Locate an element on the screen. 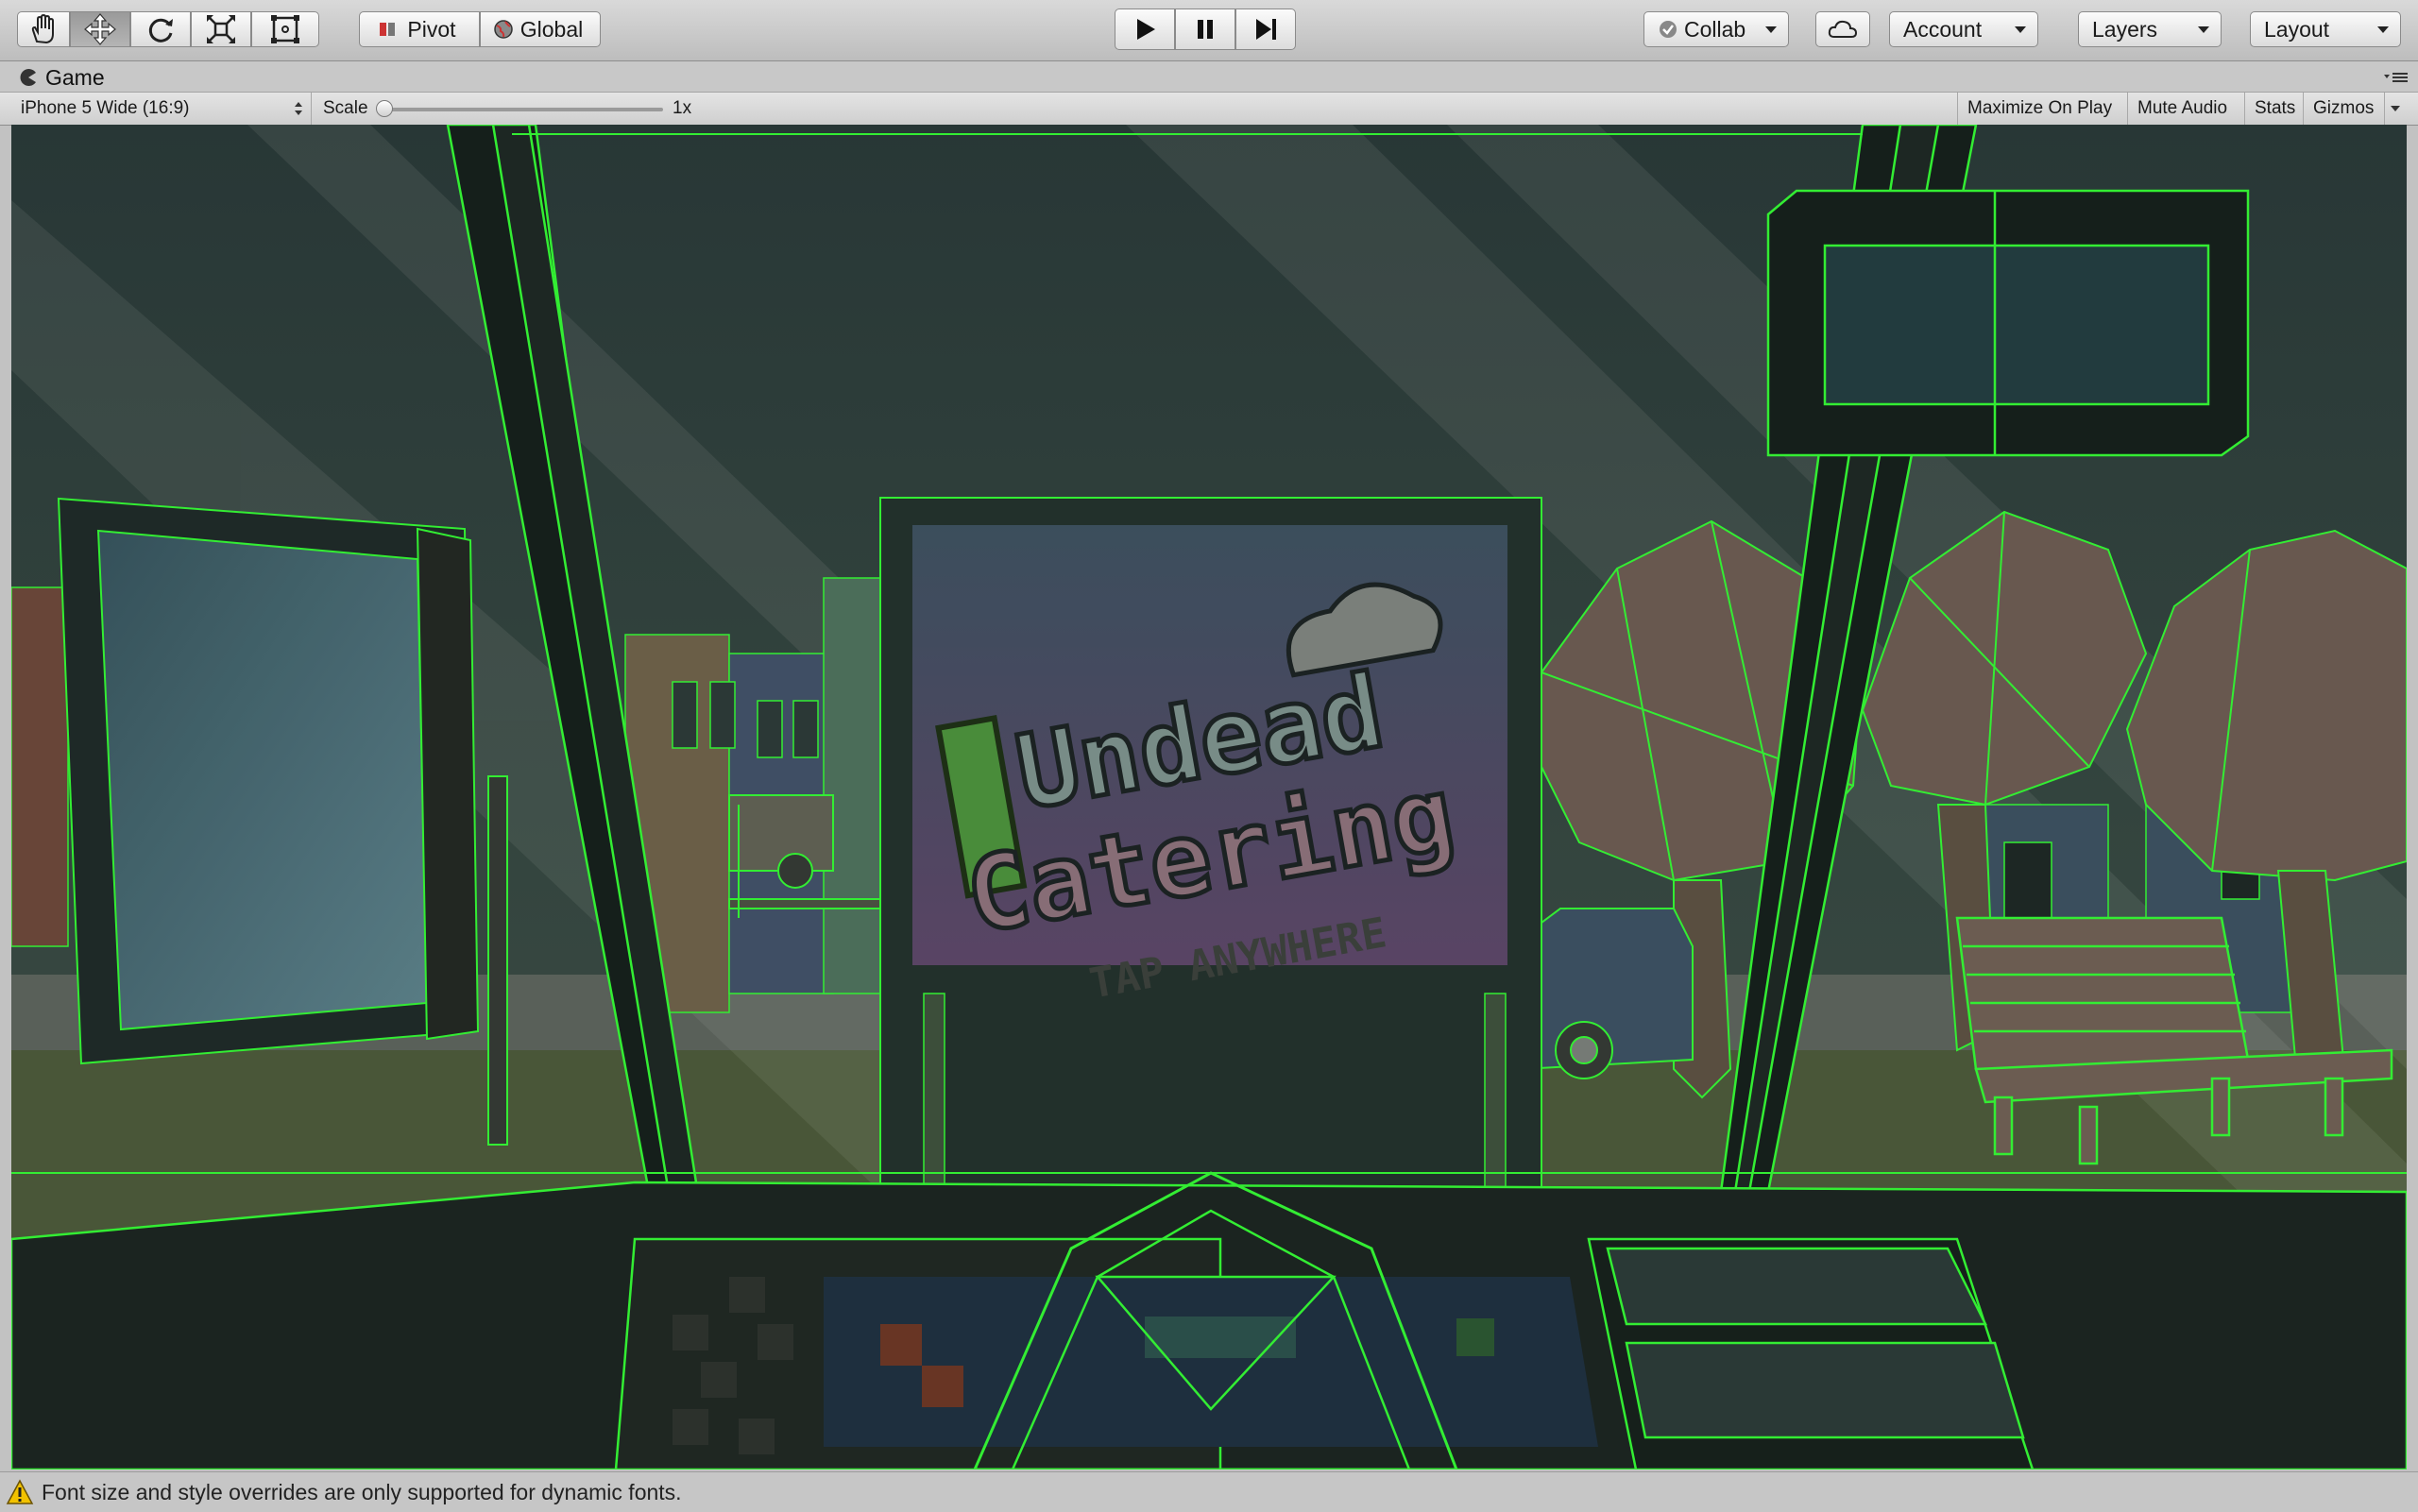 Image resolution: width=2418 pixels, height=1512 pixels. cloud-button is located at coordinates (1842, 29).